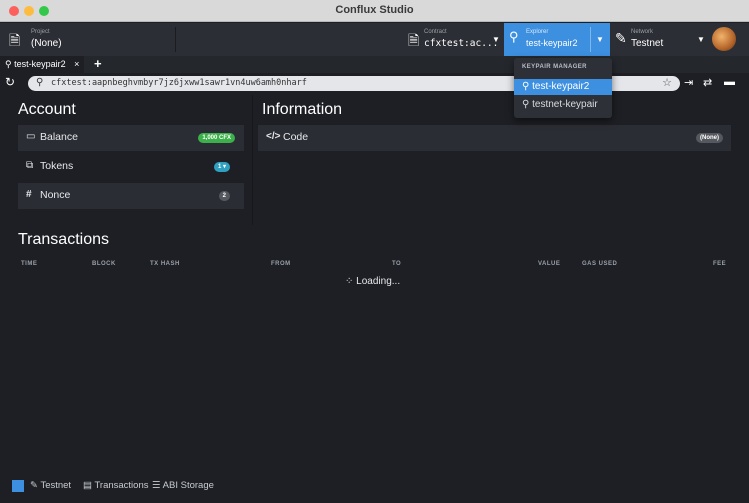  What do you see at coordinates (273, 136) in the screenshot?
I see `code-icon: </>` at bounding box center [273, 136].